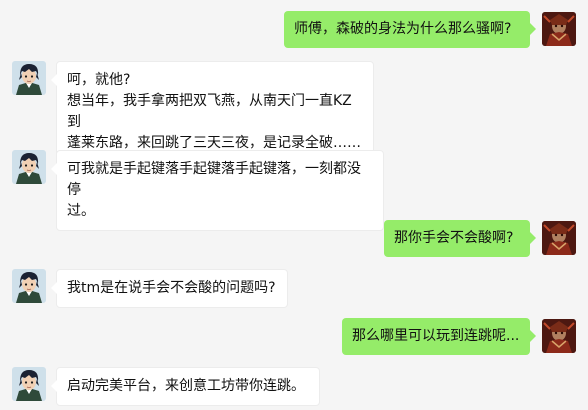  I want to click on outgoing-message-bubble: 师傅，森破的身法为什么那么骚啊?, so click(410, 29).